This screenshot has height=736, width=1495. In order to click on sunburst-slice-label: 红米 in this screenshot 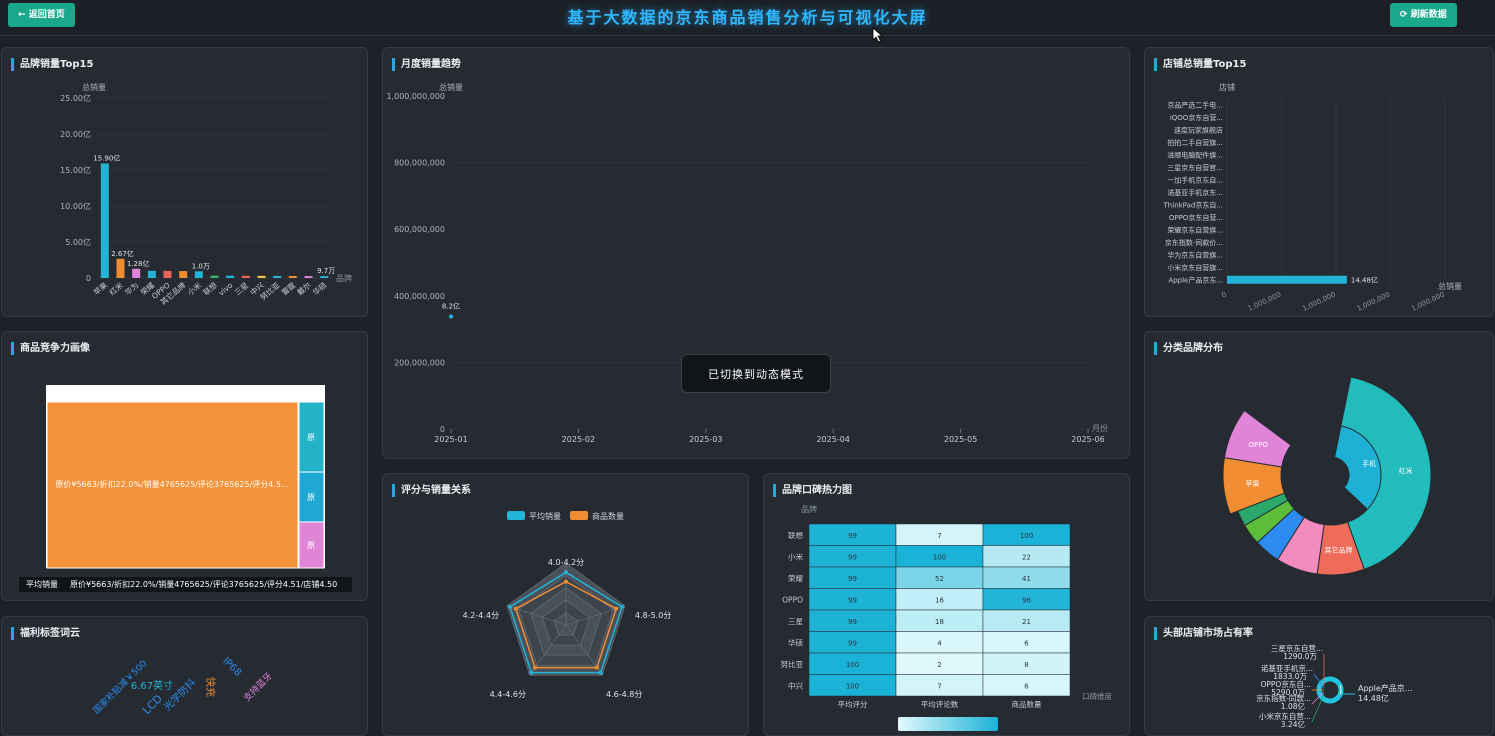, I will do `click(1406, 470)`.